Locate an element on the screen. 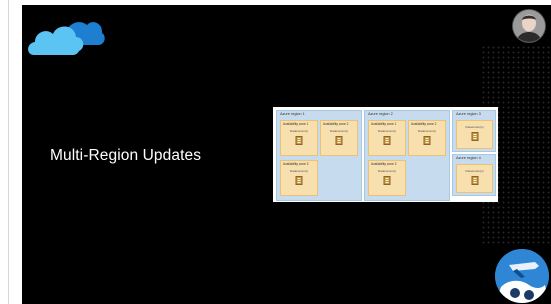 The height and width of the screenshot is (304, 551). region-label: Azure region 1 is located at coordinates (292, 114).